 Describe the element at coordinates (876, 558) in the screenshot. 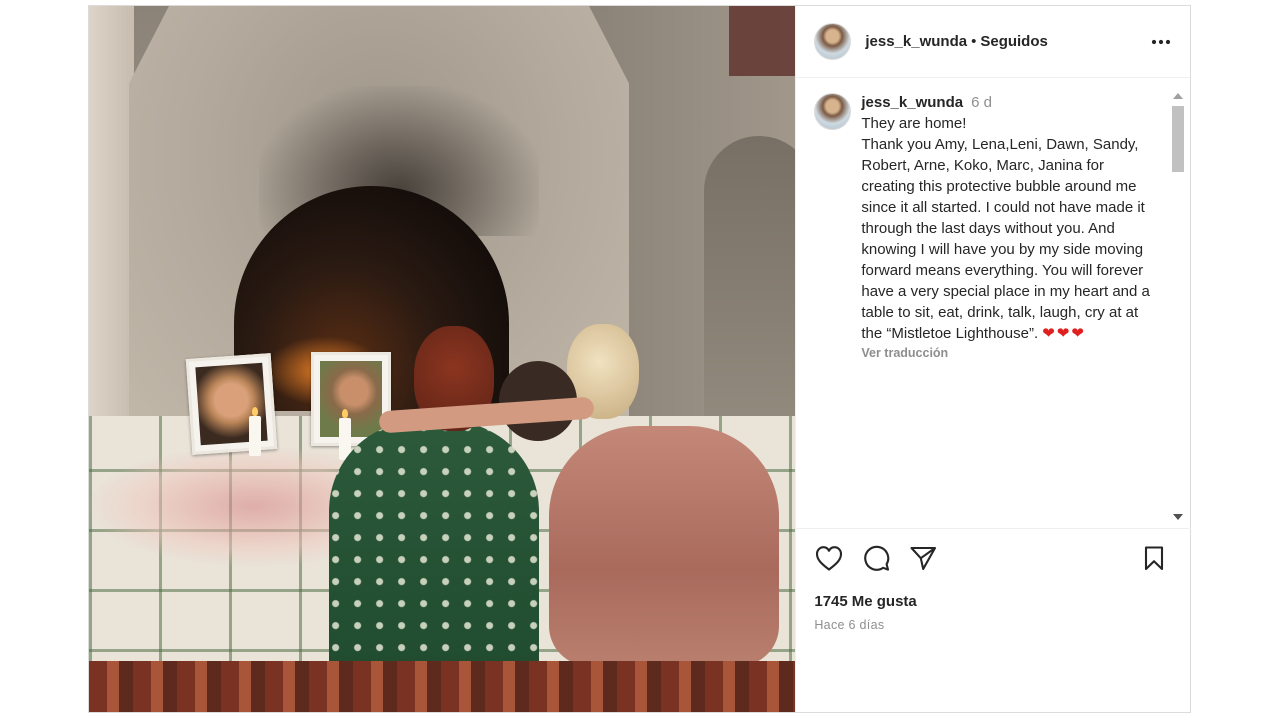

I see `comment-icon` at that location.